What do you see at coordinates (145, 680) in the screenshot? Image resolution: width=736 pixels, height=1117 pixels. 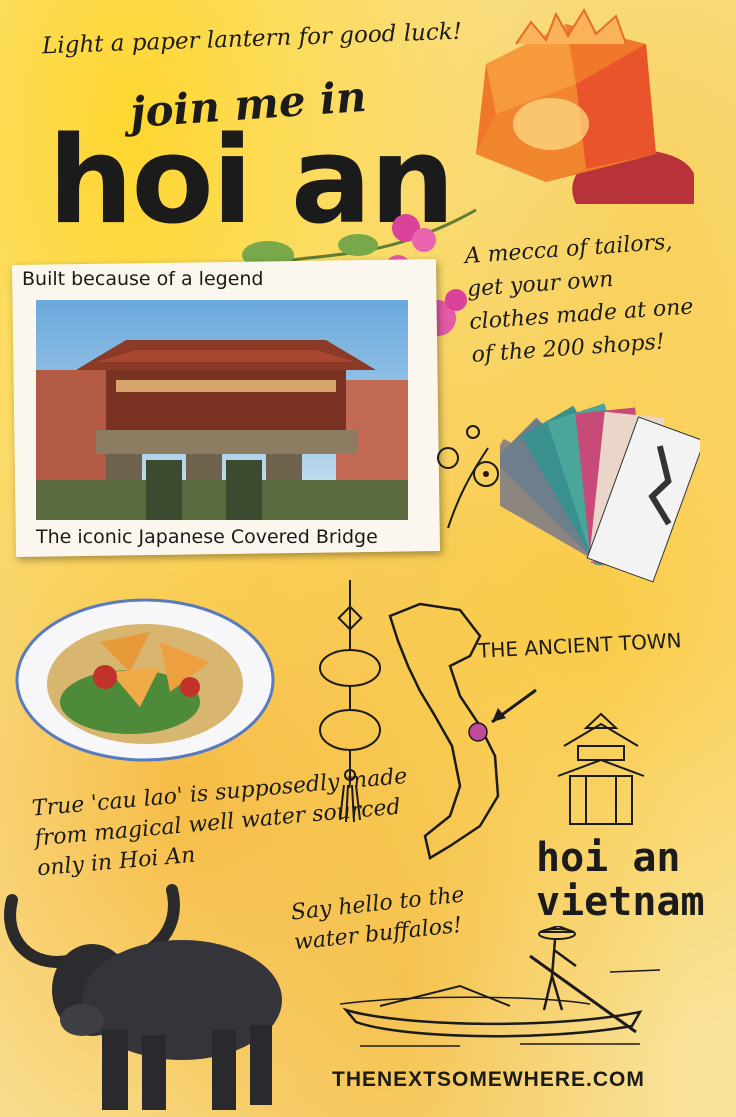 I see `cau-lao-bowl` at bounding box center [145, 680].